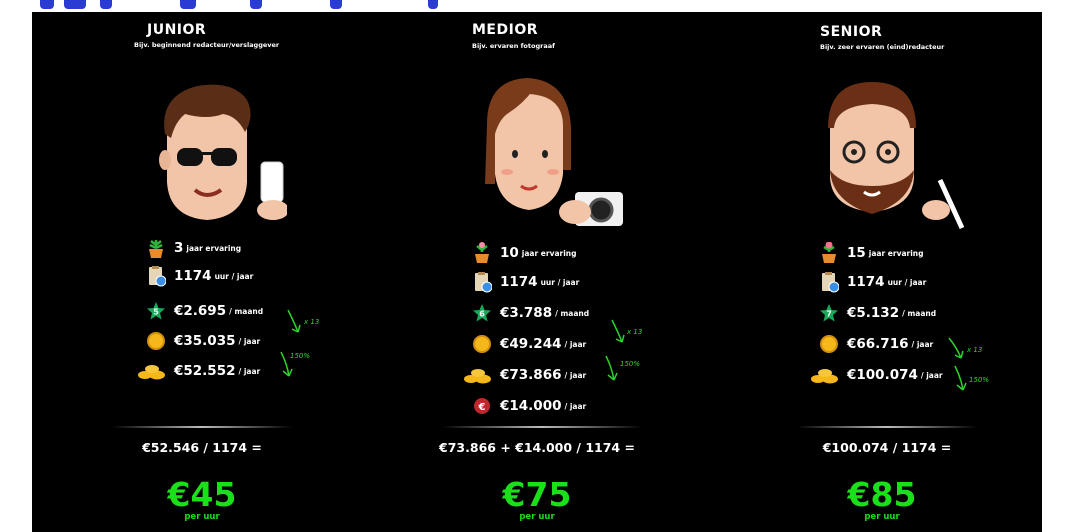 The width and height of the screenshot is (1069, 532). I want to click on extra-unit: / jaar, so click(575, 406).